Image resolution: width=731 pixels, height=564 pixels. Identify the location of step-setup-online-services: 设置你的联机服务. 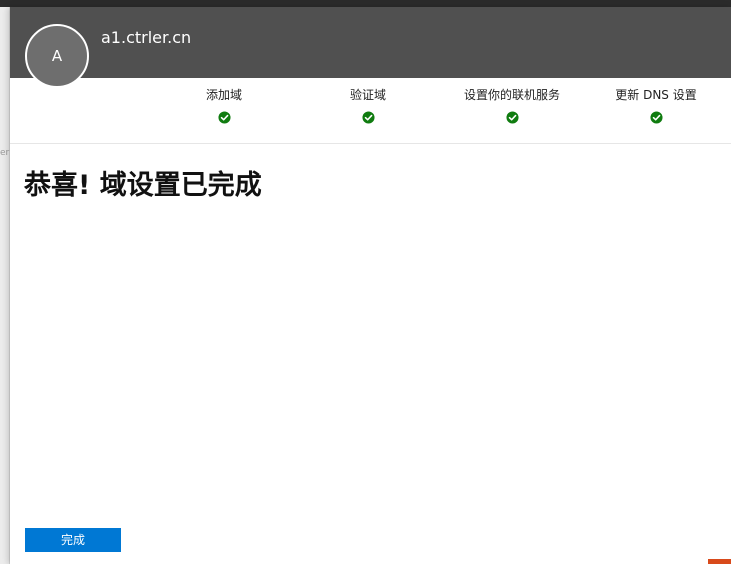
(512, 107).